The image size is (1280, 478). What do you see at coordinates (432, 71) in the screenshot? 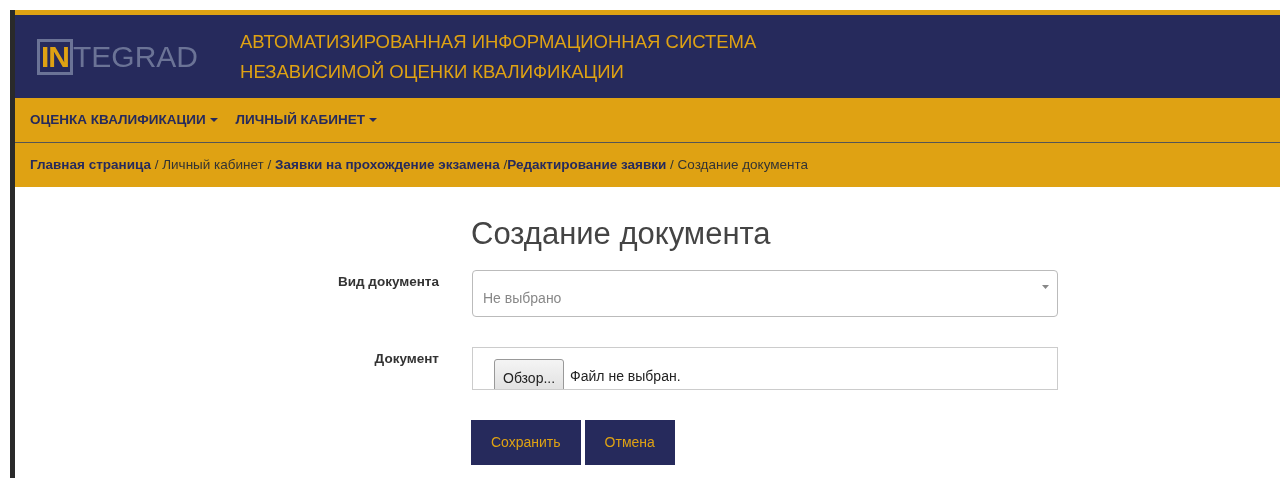
I see `system-title: НЕЗАВИСИМОЙ ОЦЕНКИ КВАЛИФИКАЦИИ` at bounding box center [432, 71].